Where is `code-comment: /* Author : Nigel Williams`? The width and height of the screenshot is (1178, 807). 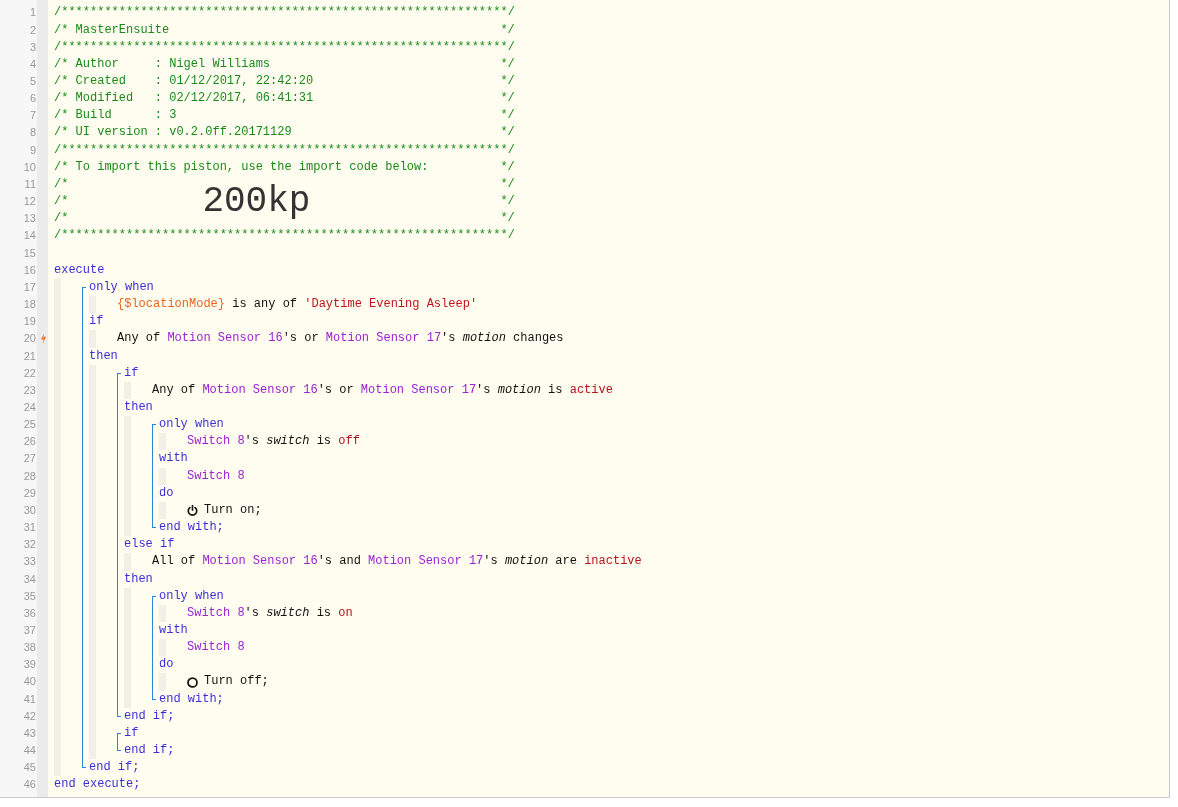
code-comment: /* Author : Nigel Williams is located at coordinates (162, 64).